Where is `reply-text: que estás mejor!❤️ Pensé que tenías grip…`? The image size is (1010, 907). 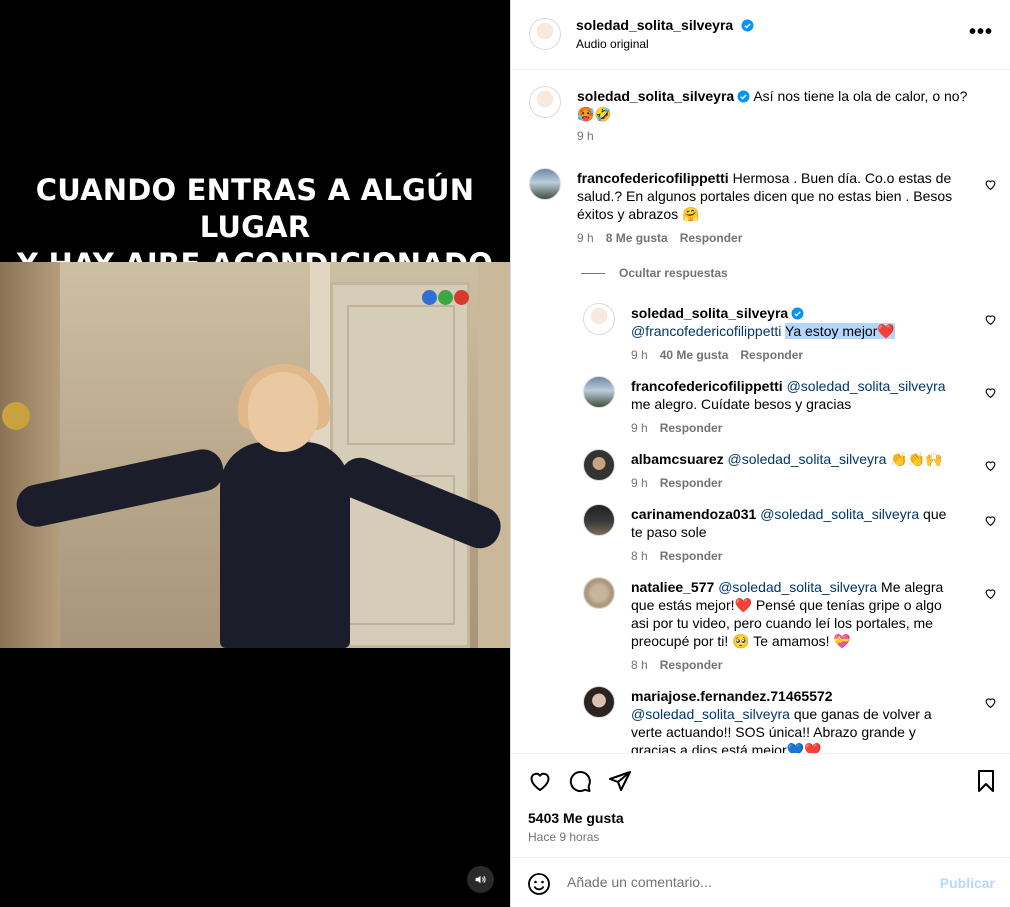 reply-text: que estás mejor!❤️ Pensé que tenías grip… is located at coordinates (786, 605).